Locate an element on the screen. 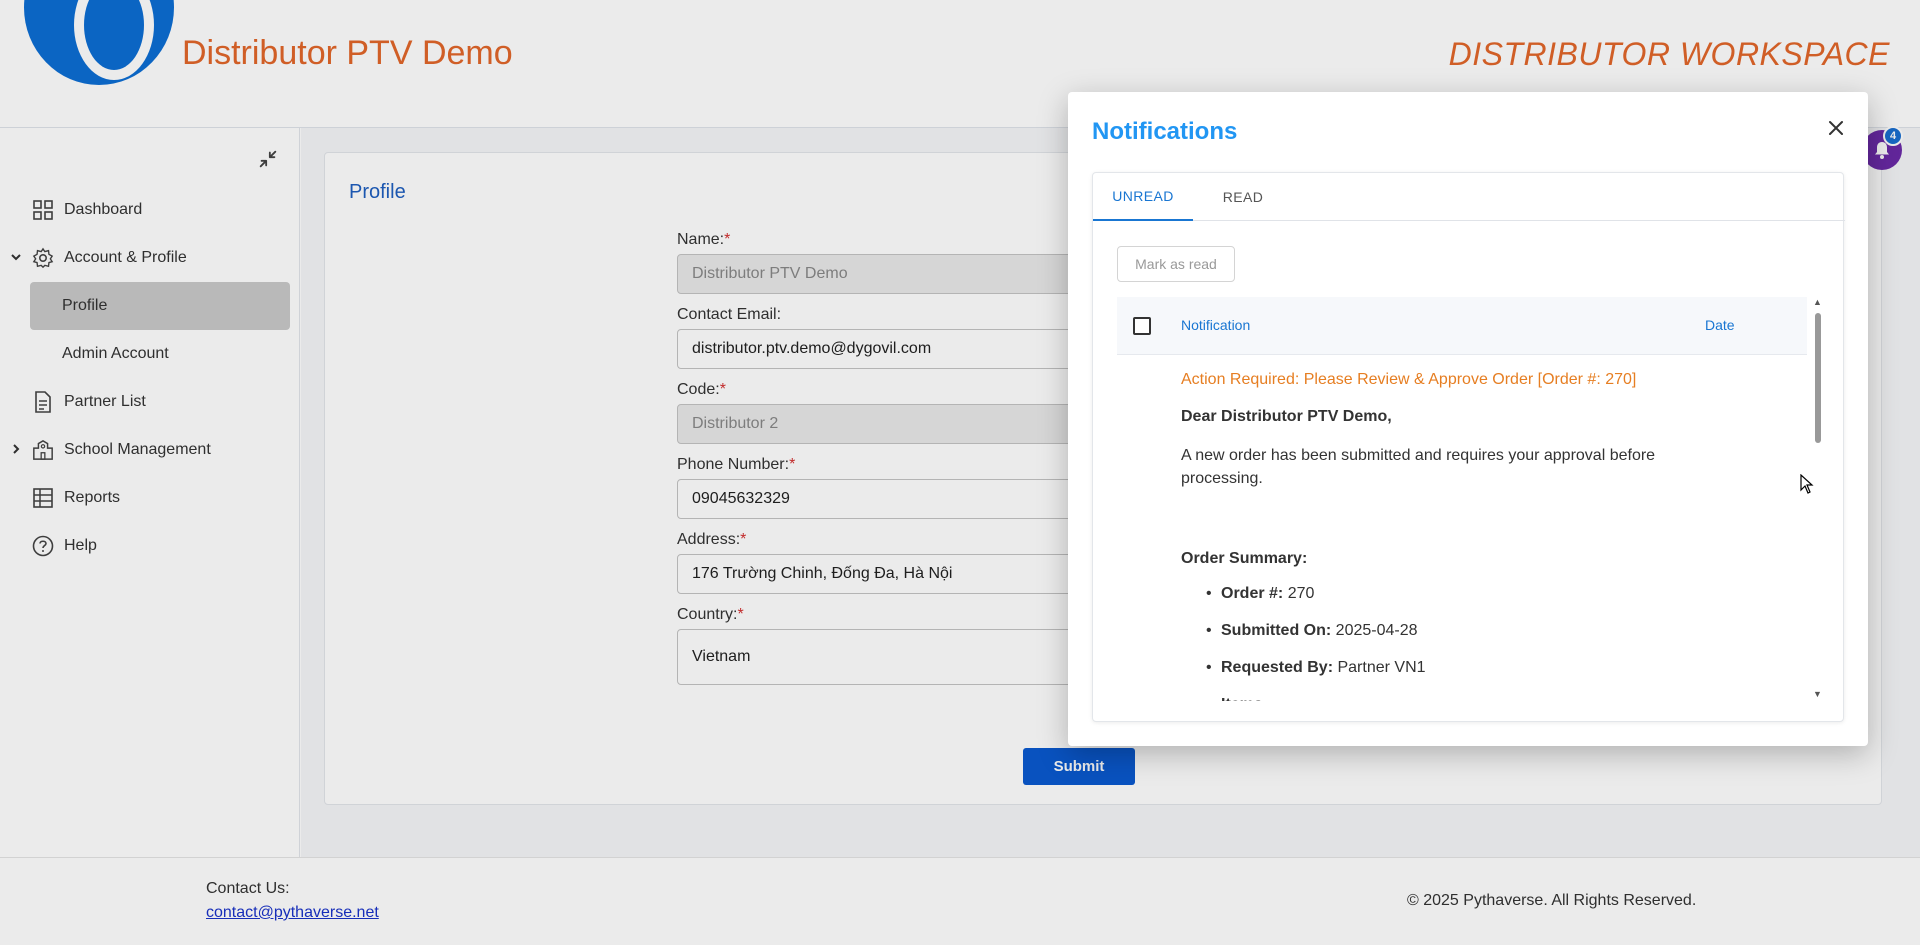  notifications-scrollbar: ▲ ▼ is located at coordinates (1818, 499).